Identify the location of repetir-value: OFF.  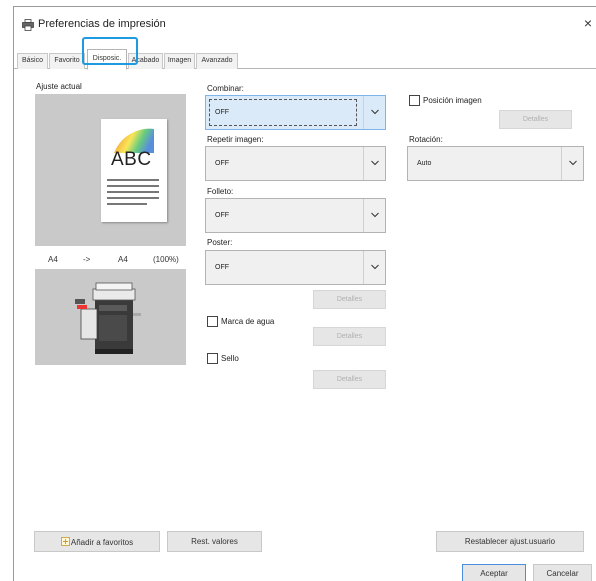
(222, 163).